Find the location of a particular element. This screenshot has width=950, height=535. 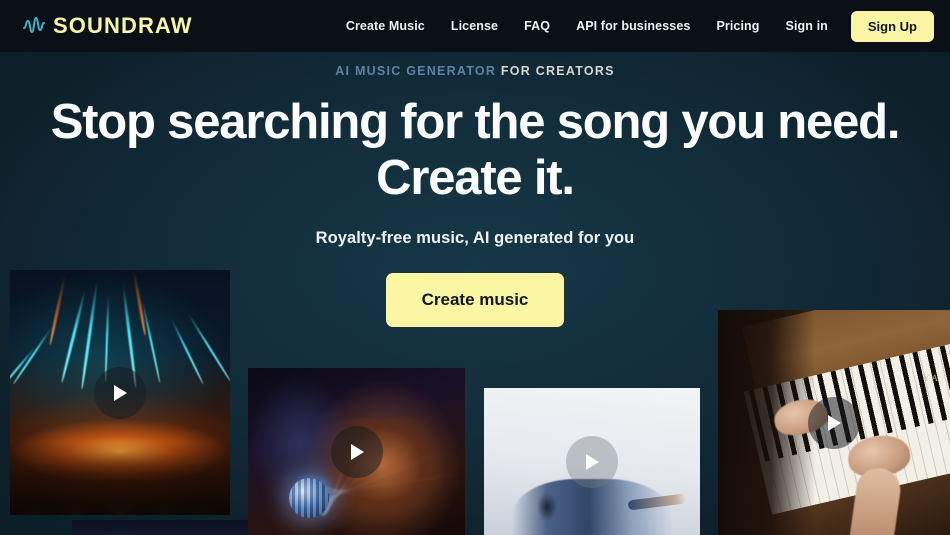

hero-eyebrow: AI MUSIC GENERATOR FOR CREATORS is located at coordinates (475, 71).